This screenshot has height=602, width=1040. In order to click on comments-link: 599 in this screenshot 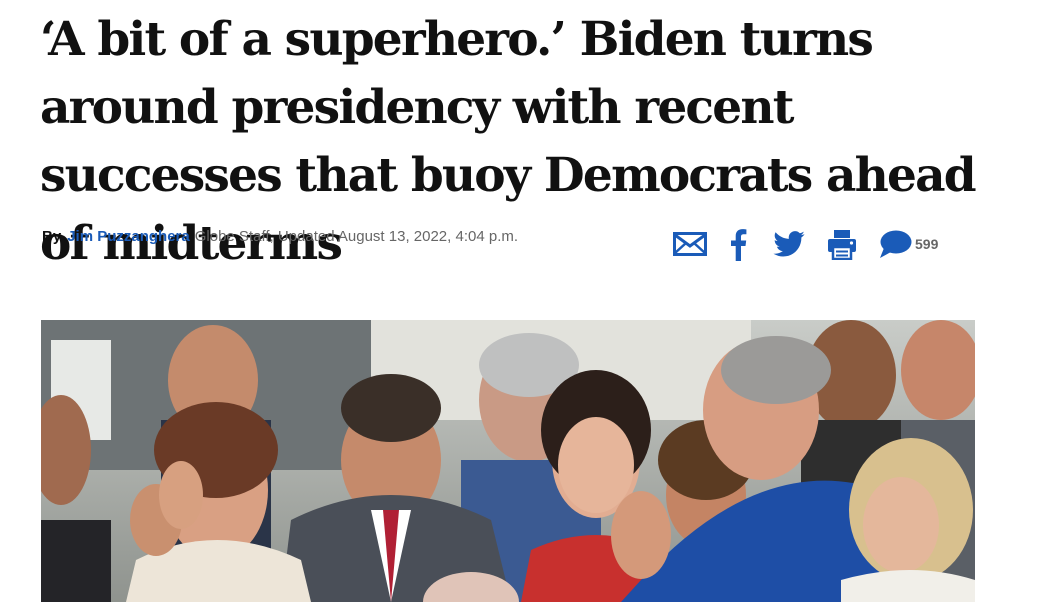, I will do `click(908, 244)`.